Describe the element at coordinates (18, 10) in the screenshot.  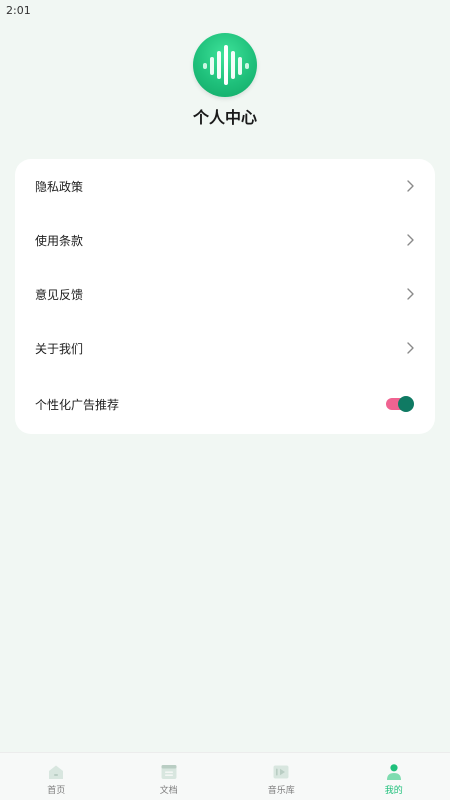
I see `status-time: 2:01` at that location.